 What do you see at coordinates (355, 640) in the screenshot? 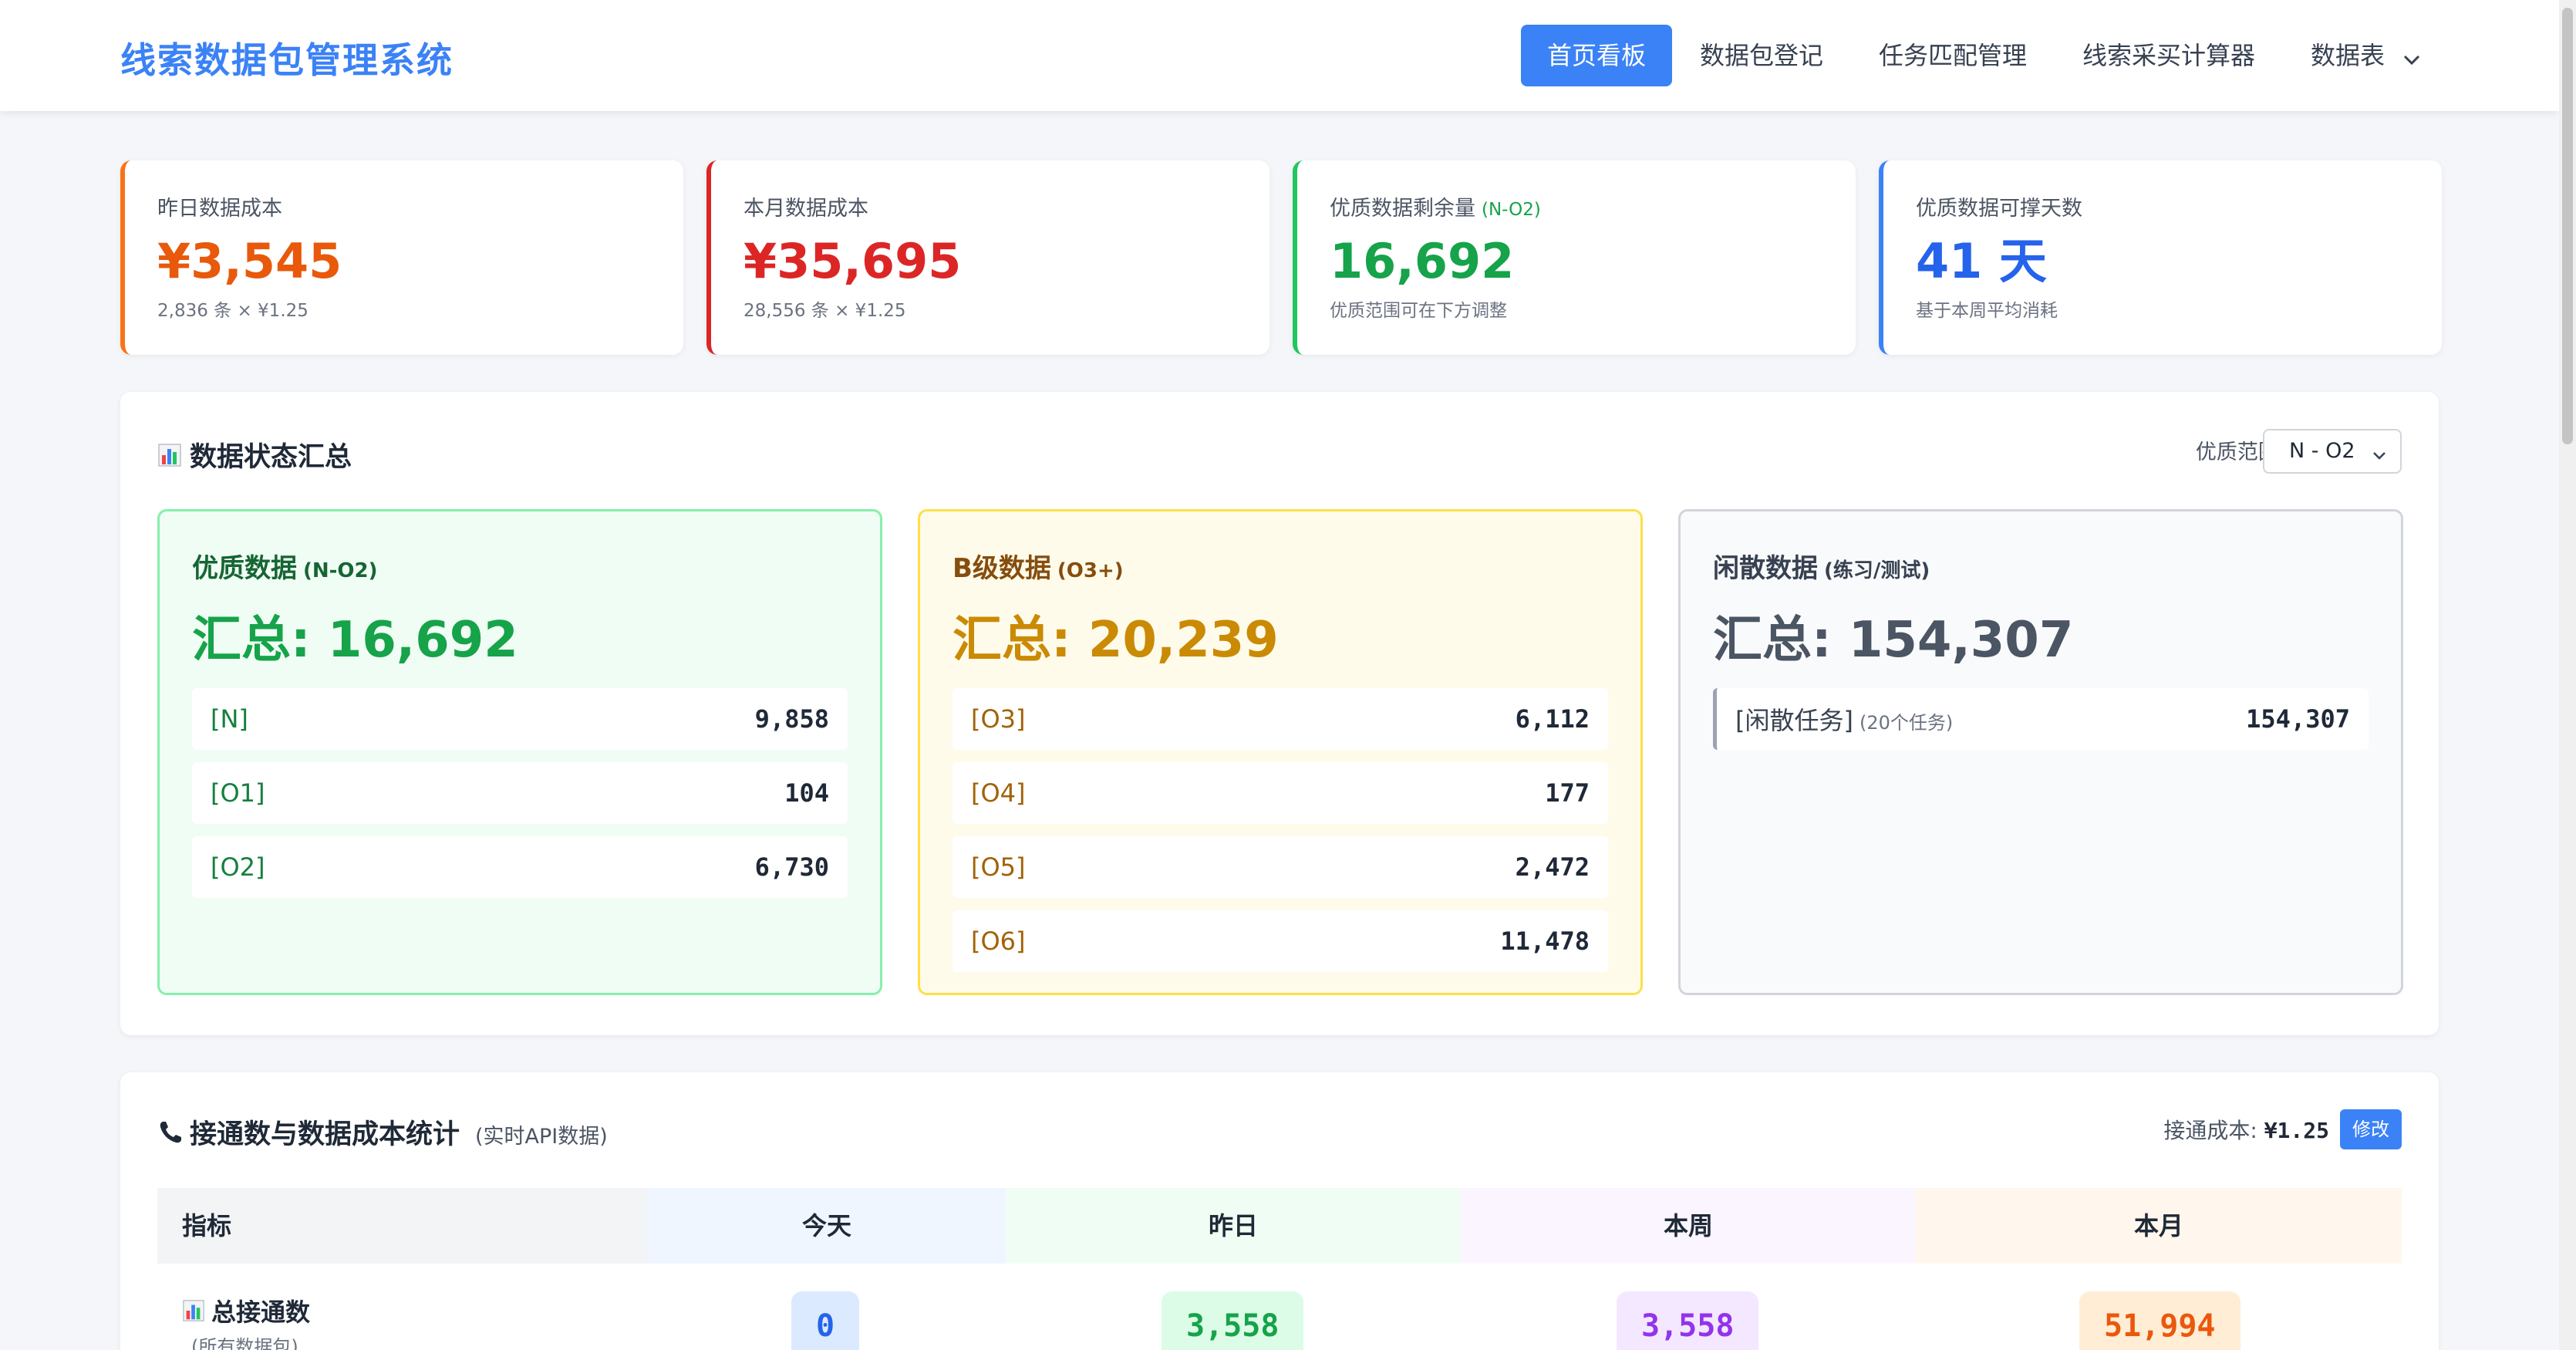
I see `group-total: 汇总: 16,692` at bounding box center [355, 640].